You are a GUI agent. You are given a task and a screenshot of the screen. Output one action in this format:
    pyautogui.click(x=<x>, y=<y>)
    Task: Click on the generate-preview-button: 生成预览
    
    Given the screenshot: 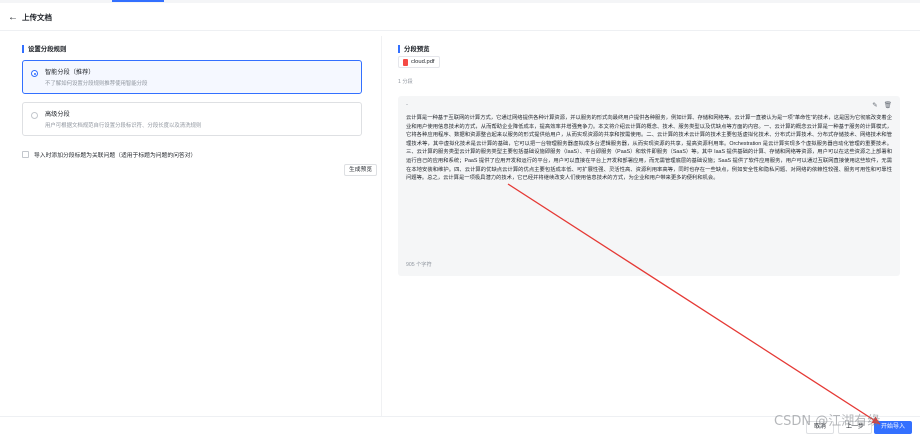 What is the action you would take?
    pyautogui.click(x=361, y=170)
    